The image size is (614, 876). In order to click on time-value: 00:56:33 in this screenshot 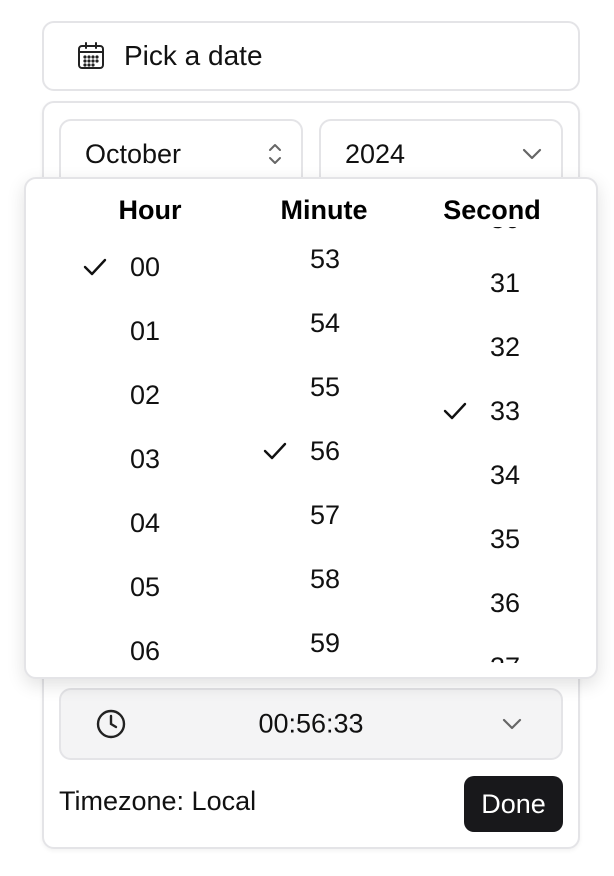, I will do `click(311, 723)`.